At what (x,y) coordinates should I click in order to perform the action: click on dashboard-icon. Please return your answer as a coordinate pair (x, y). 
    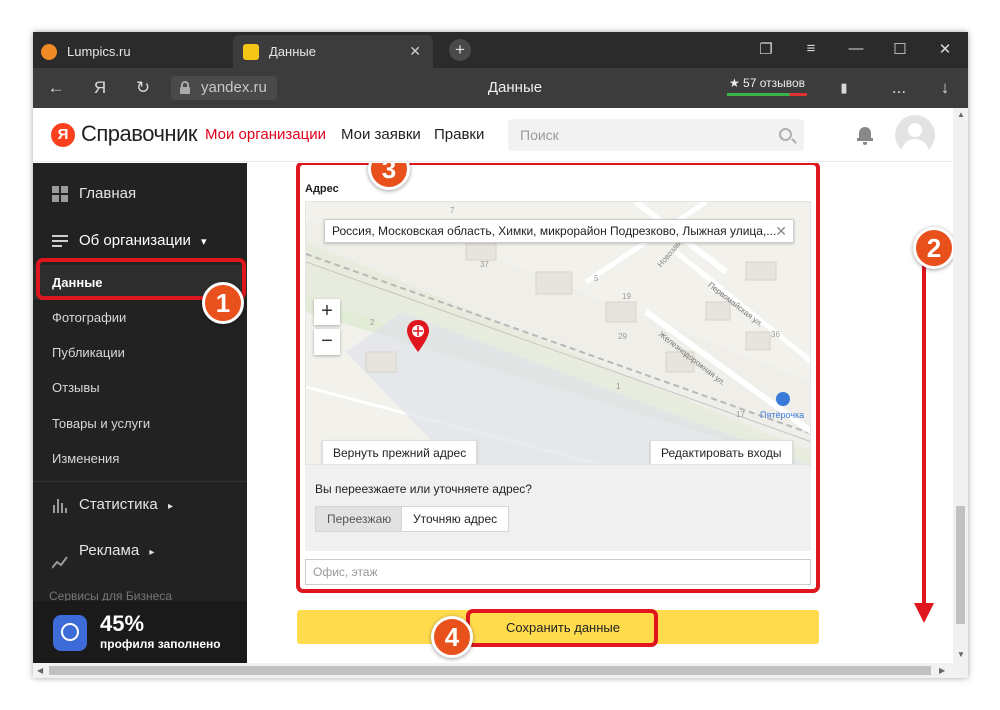
    Looking at the image, I should click on (60, 194).